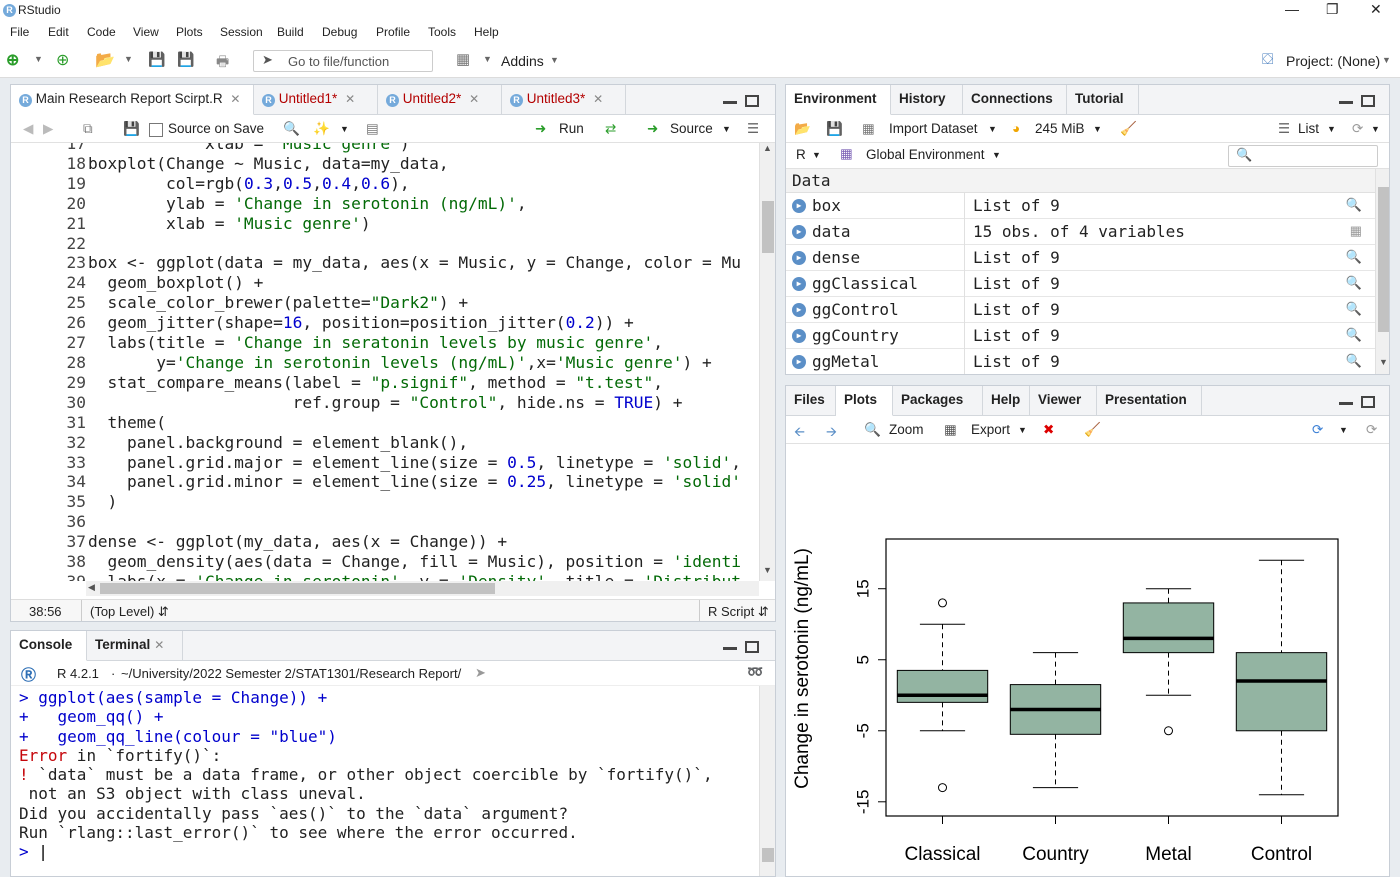 The image size is (1400, 877). Describe the element at coordinates (1317, 430) in the screenshot. I see `publish-icon: ⟳` at that location.